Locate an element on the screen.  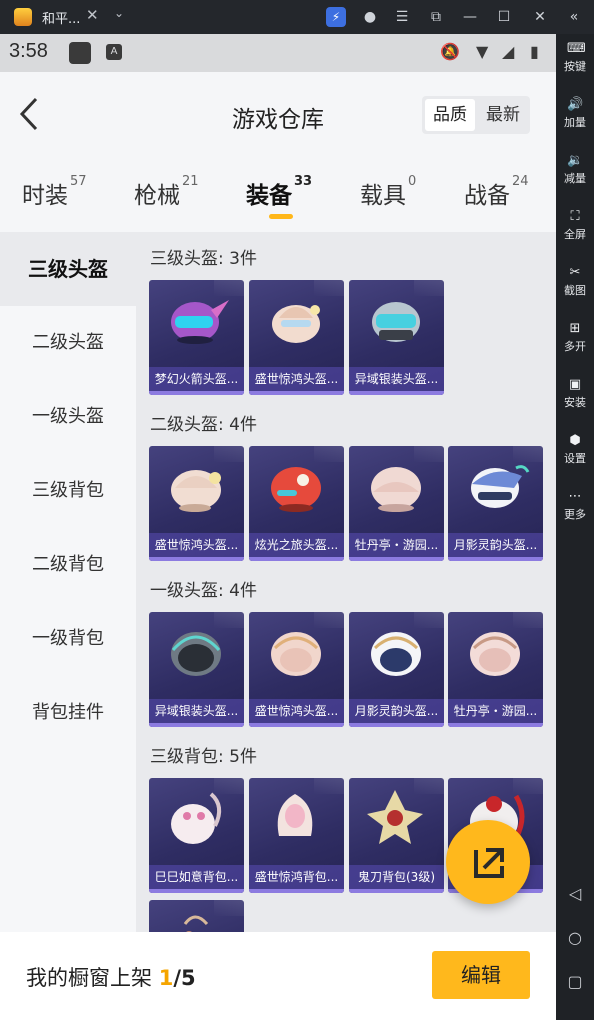
backpack-charm-icon is located at coordinates (196, 923).